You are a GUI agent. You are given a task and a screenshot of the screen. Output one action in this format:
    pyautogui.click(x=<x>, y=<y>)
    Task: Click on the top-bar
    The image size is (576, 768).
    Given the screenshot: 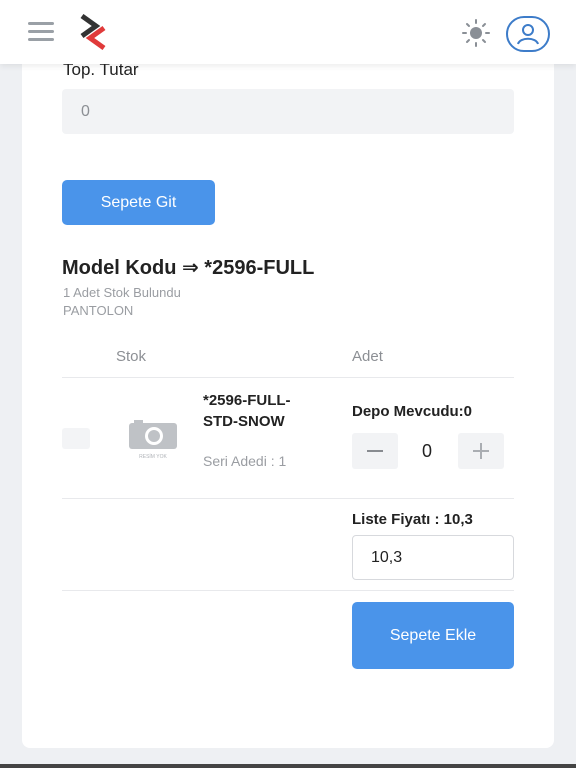 What is the action you would take?
    pyautogui.click(x=288, y=32)
    